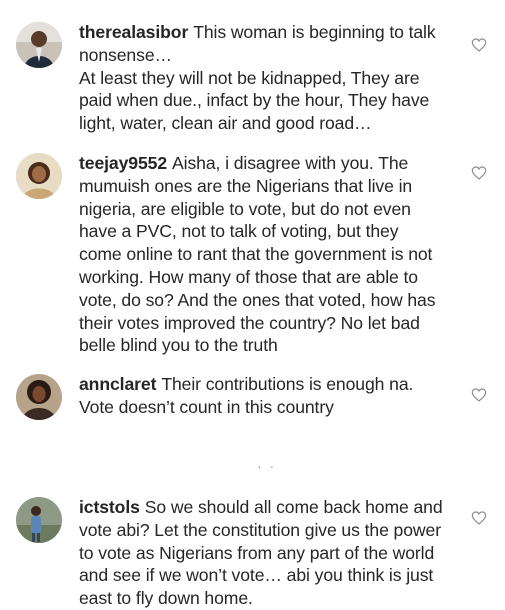  I want to click on comment-username: therealasibor, so click(133, 32).